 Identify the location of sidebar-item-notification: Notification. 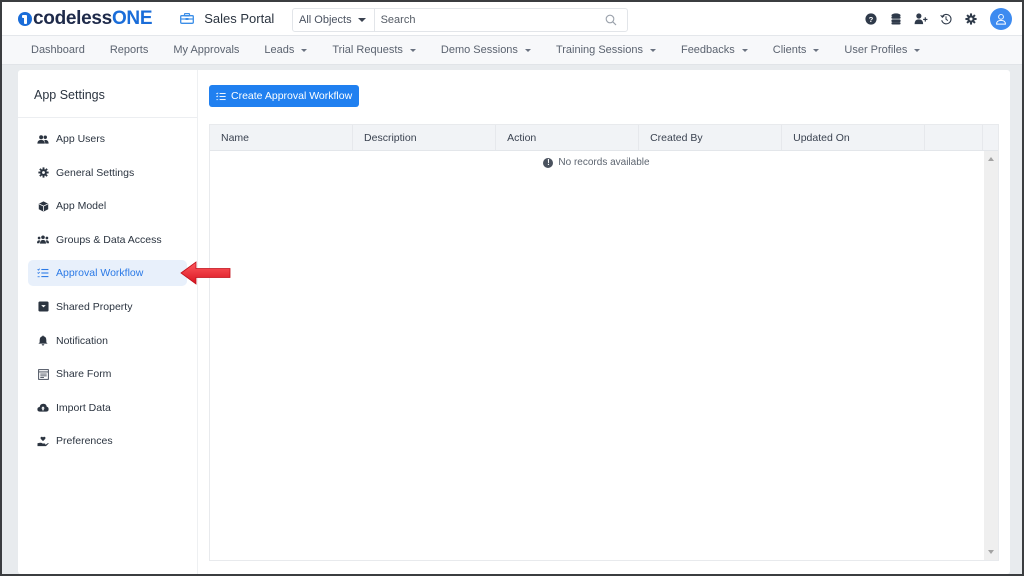
(107, 341).